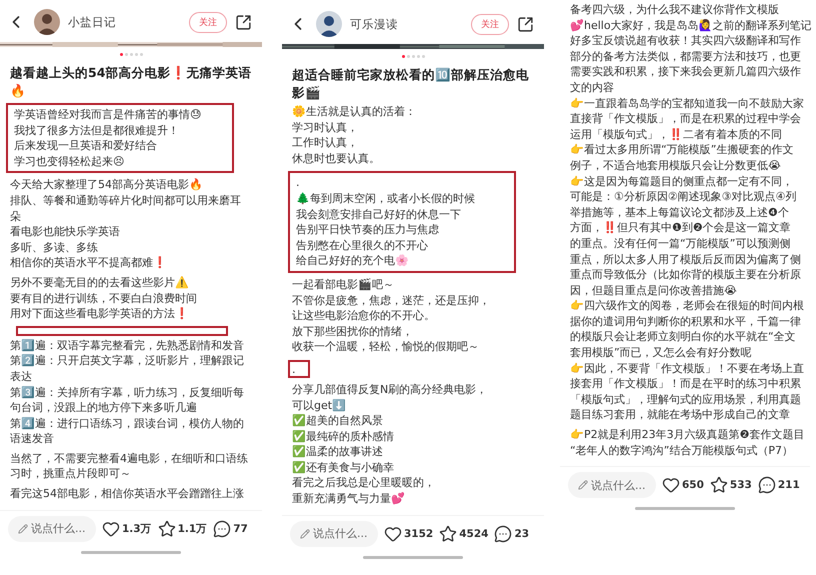  Describe the element at coordinates (125, 224) in the screenshot. I see `post-paragraph: 今天给大家整理了54部高分英语电影🔥 排队、等餐和通勤等碎片化时间都可以用来磨耳 朵 看电影也能快乐学英语 多听、多读、多练 相信你的英语水平不提高都难❗` at that location.